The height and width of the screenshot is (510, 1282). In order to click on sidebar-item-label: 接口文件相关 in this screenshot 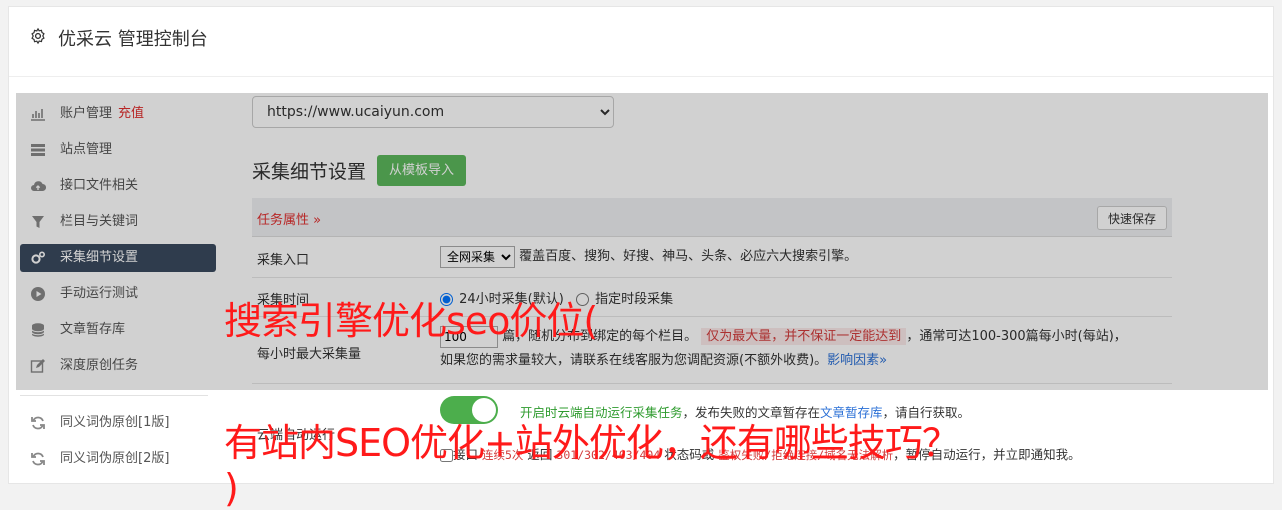, I will do `click(99, 185)`.